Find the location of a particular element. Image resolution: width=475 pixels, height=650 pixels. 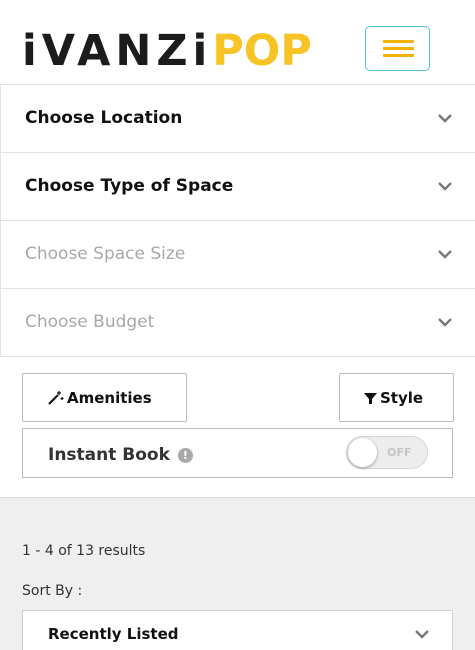

instant-book-row: Instant Book ! OFF is located at coordinates (237, 453).